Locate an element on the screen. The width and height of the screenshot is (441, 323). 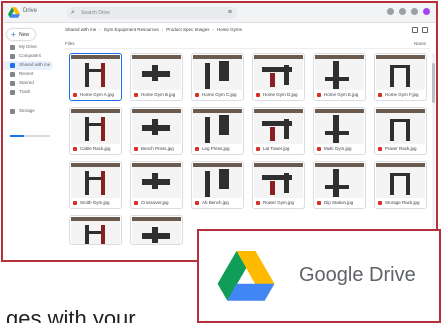
breadcrumb-item: Product Spec Images is located at coordinates (187, 29).